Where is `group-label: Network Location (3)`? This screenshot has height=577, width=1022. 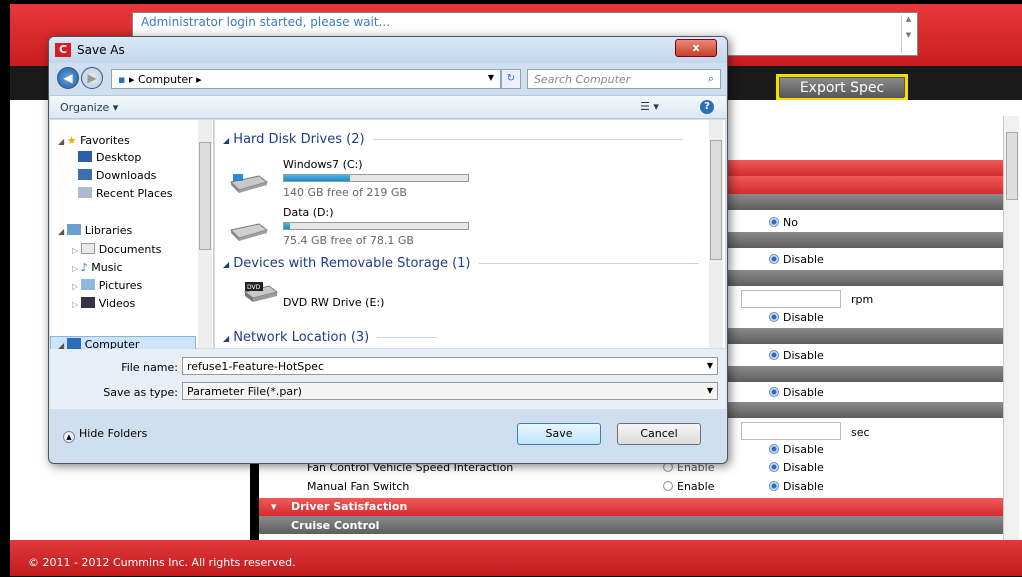
group-label: Network Location (3) is located at coordinates (301, 337).